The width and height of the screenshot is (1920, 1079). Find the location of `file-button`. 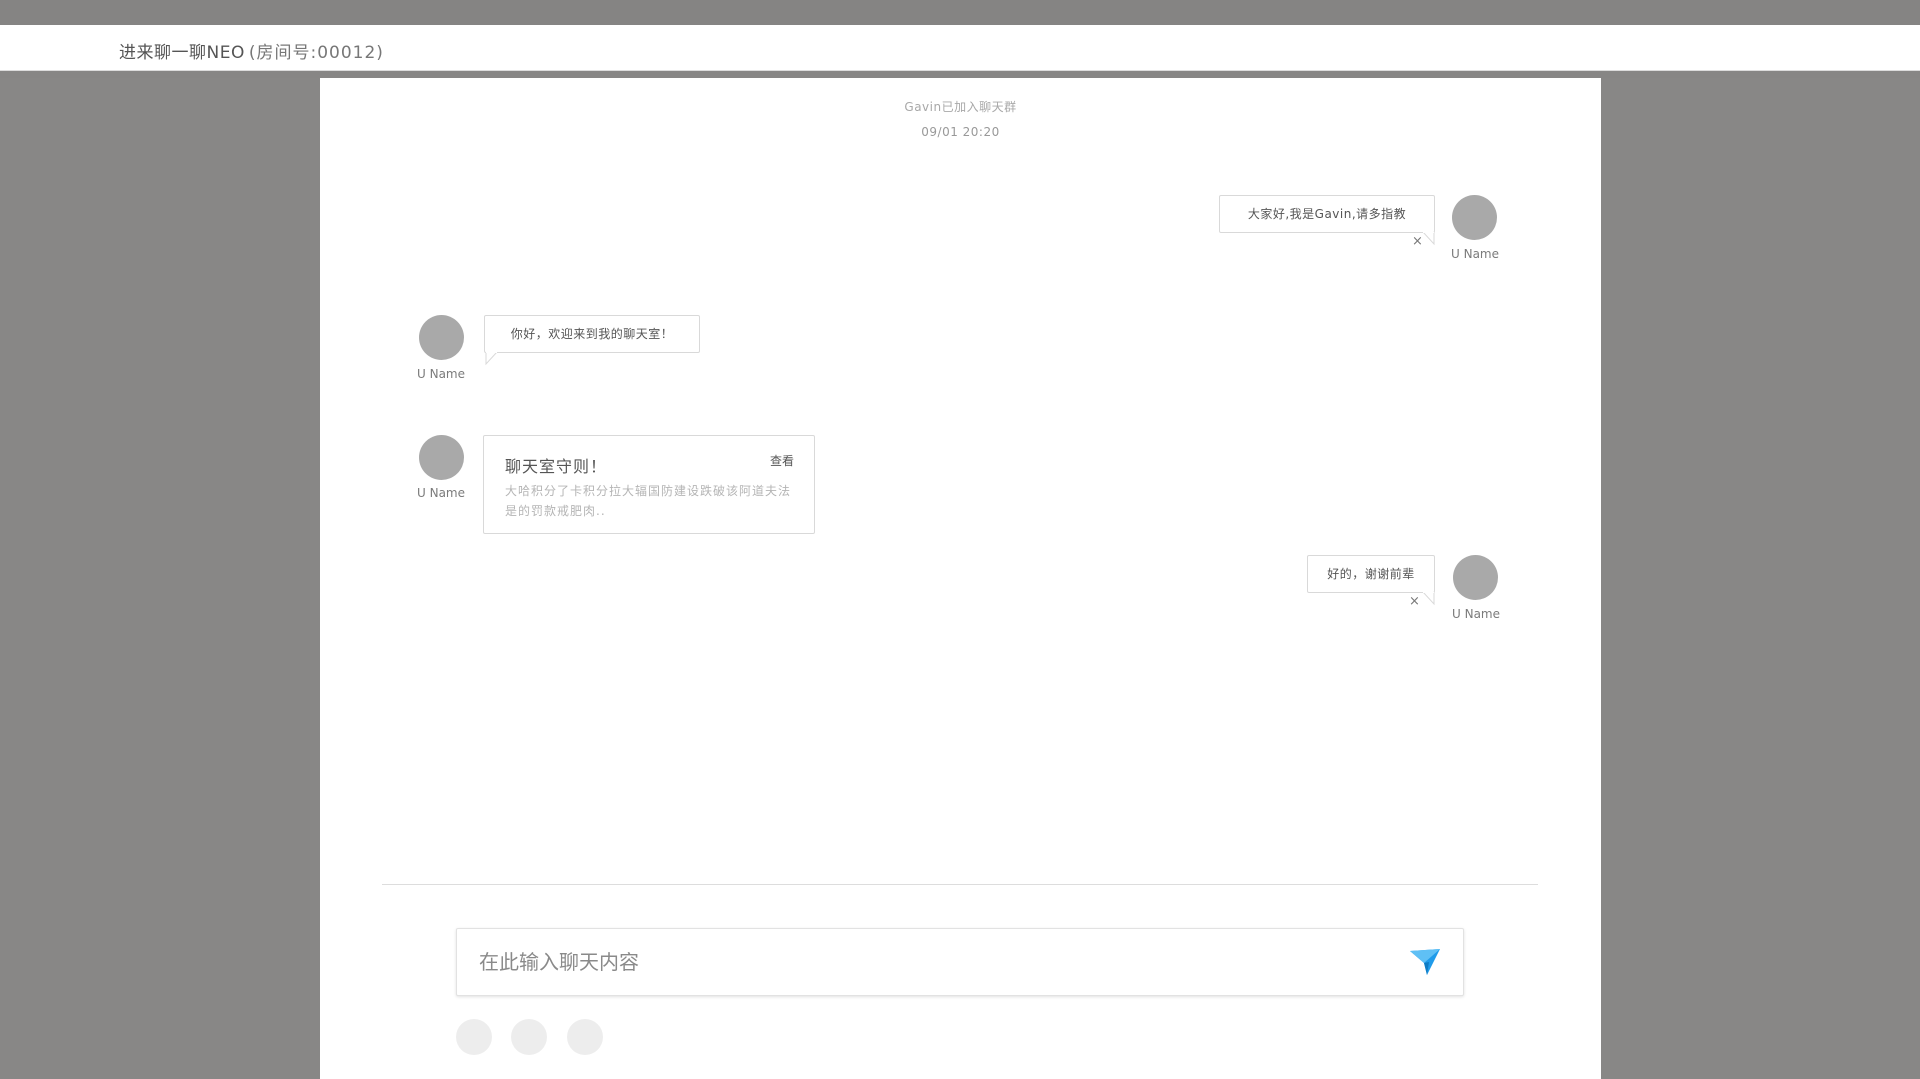

file-button is located at coordinates (585, 1037).